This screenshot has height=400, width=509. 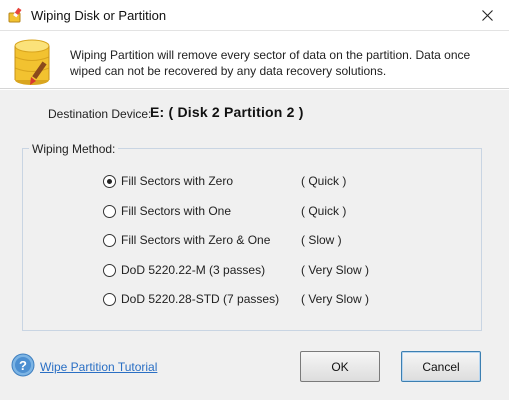 I want to click on option-fill-one: Fill Sectors with One, so click(x=167, y=211).